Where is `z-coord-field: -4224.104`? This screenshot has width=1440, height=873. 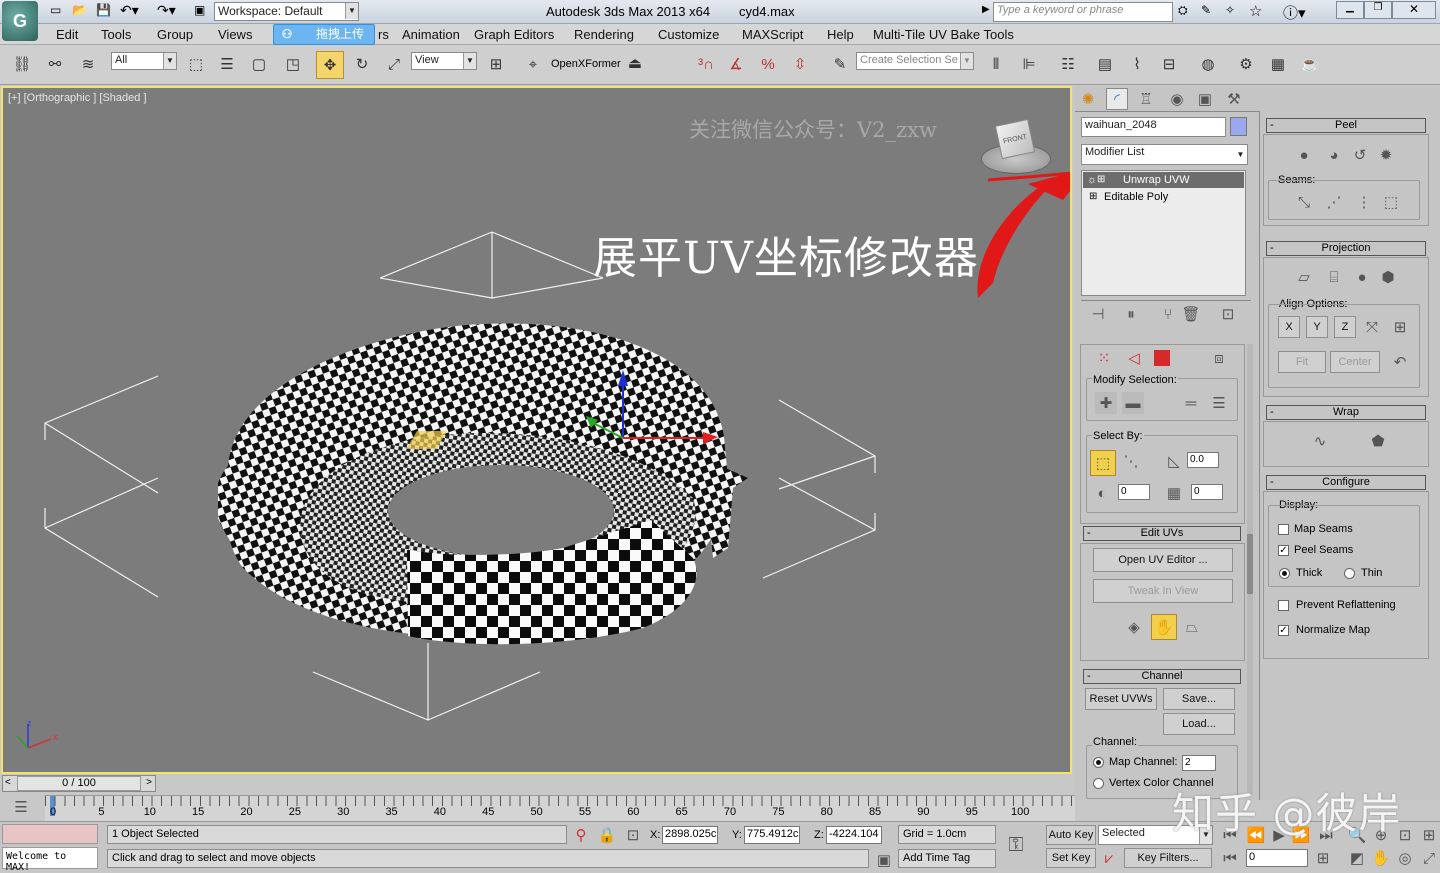
z-coord-field: -4224.104 is located at coordinates (854, 835).